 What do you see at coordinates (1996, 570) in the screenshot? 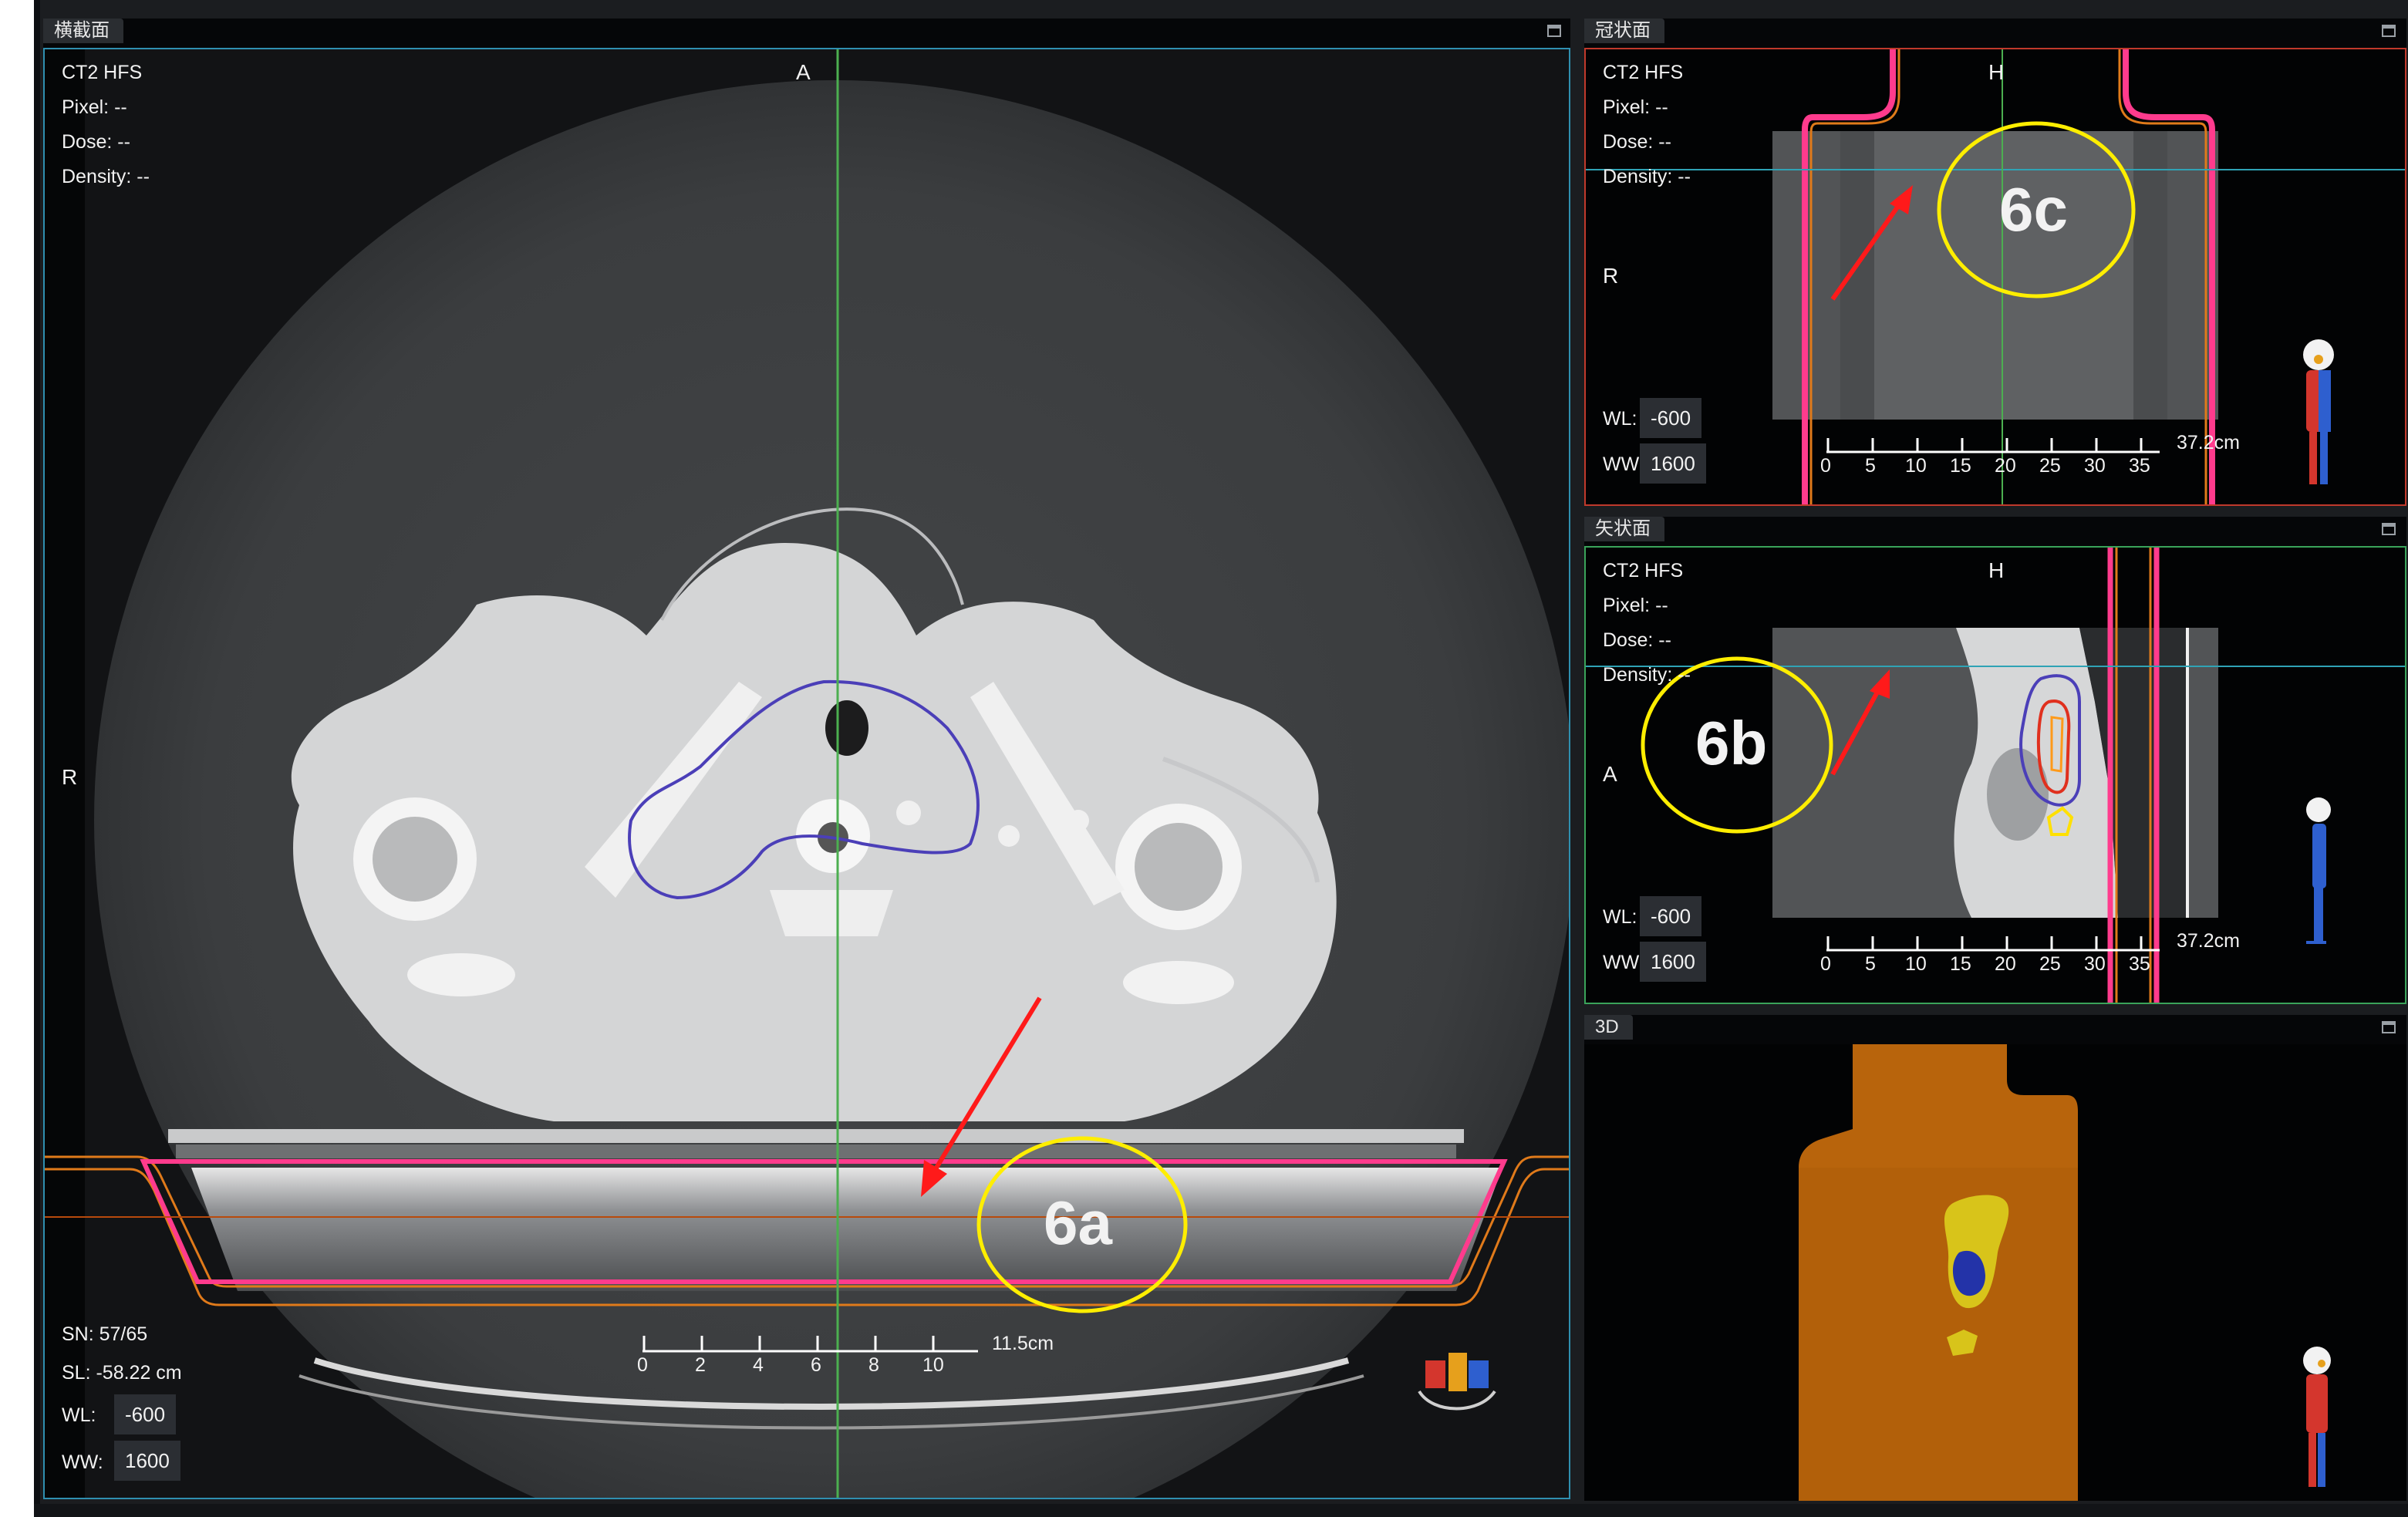
I see `sagittal-orient-top: H` at bounding box center [1996, 570].